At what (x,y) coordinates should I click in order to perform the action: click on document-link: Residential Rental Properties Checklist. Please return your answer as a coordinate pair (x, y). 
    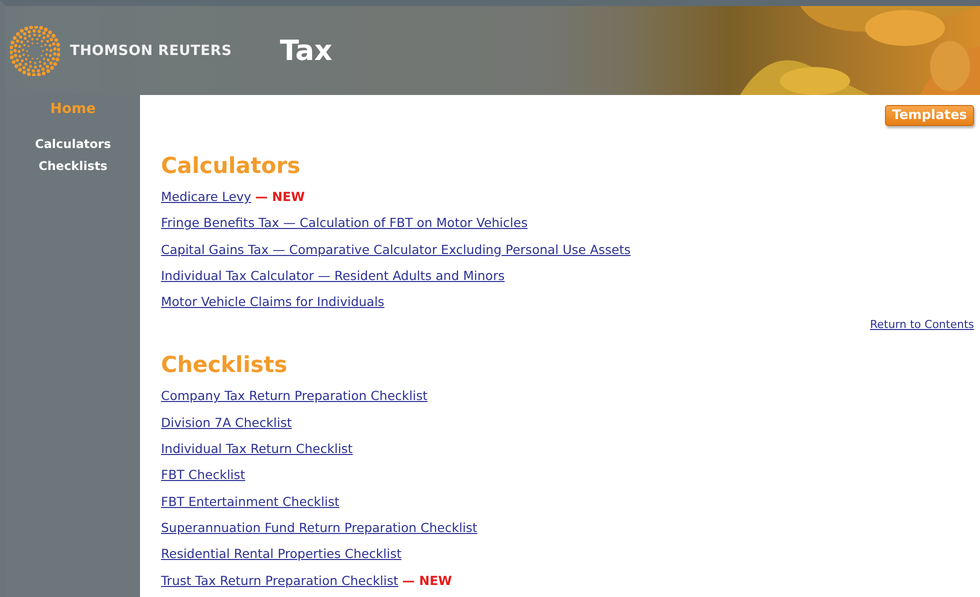
    Looking at the image, I should click on (281, 554).